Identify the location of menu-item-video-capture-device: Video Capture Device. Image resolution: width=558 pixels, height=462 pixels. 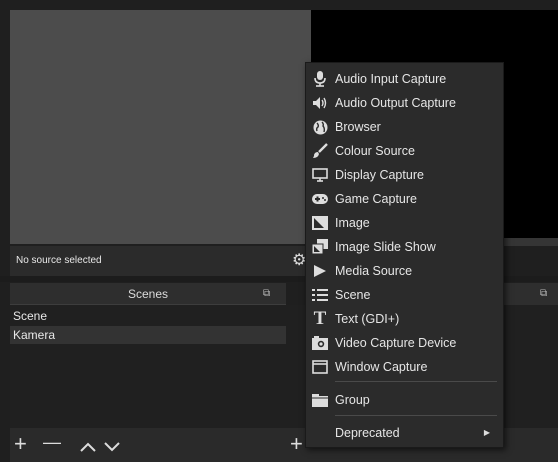
(404, 343).